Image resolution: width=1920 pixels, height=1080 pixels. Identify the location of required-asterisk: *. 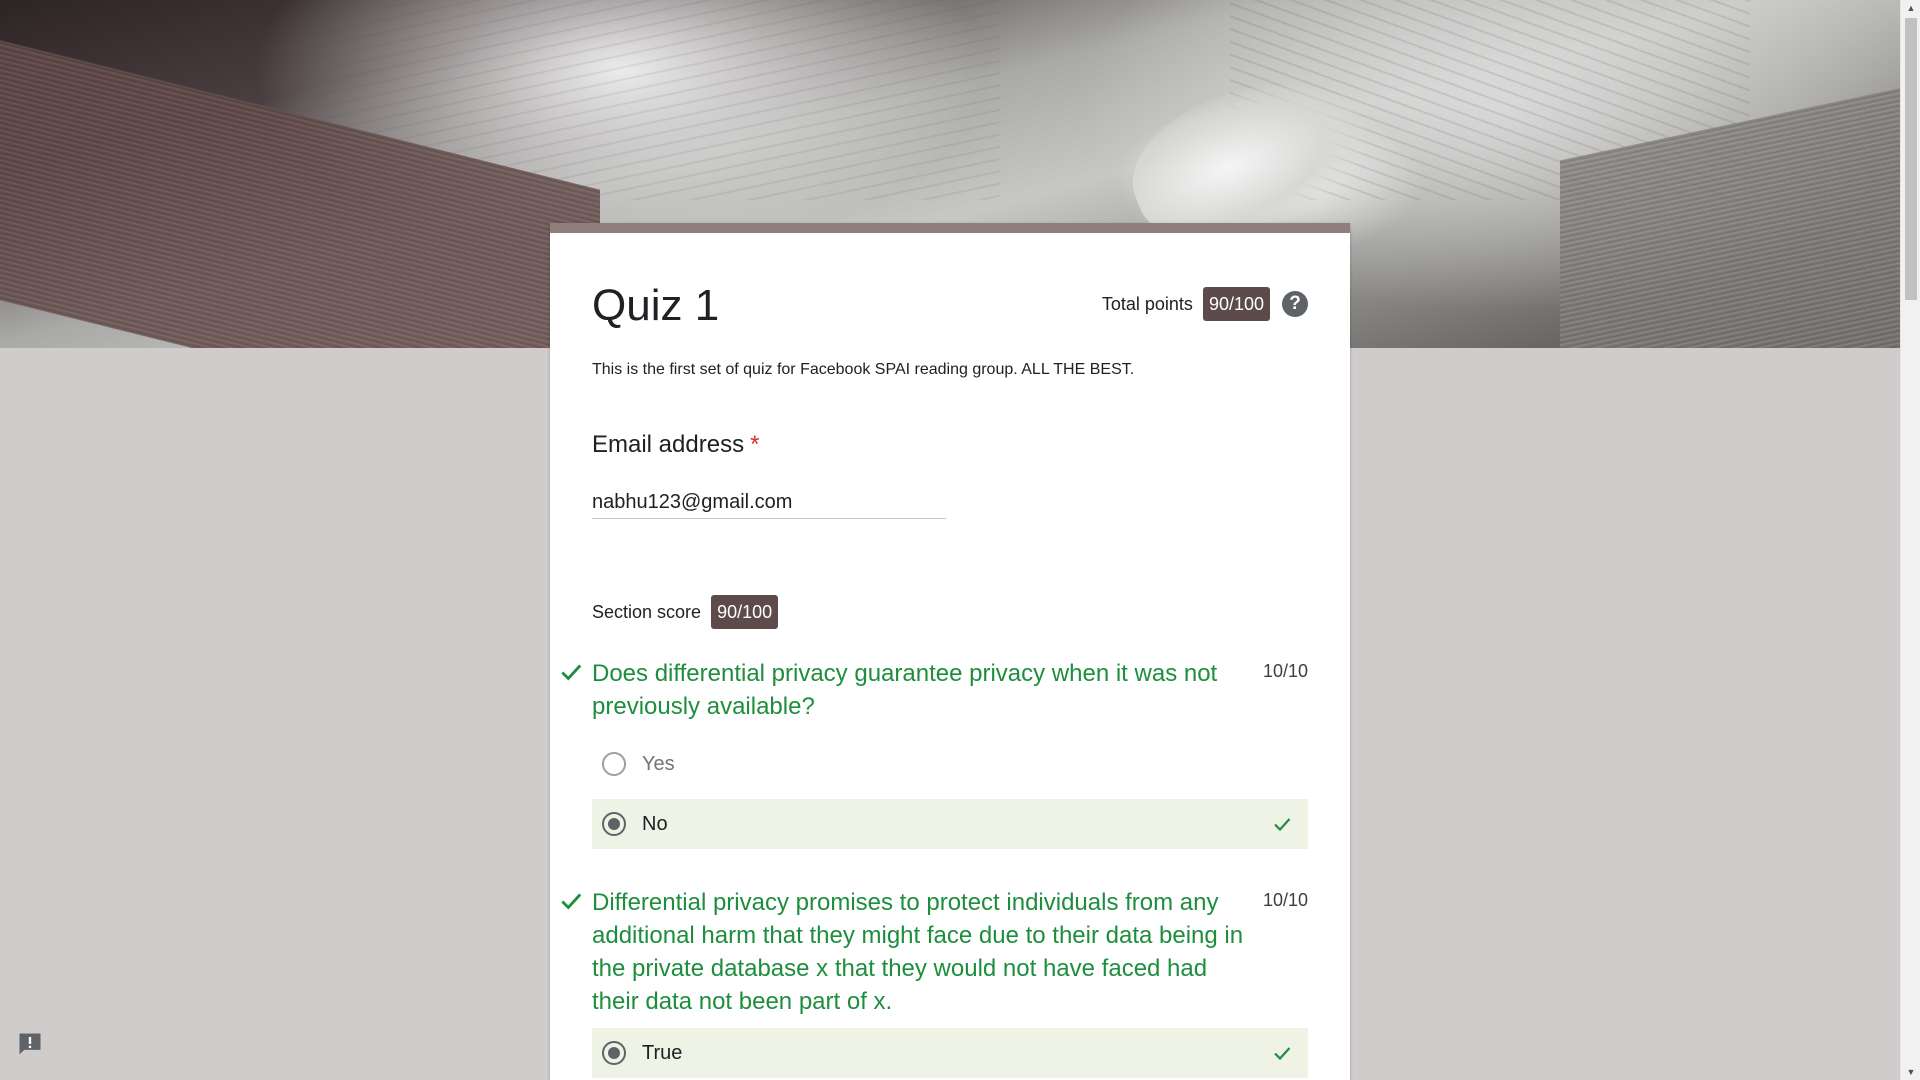
(755, 444).